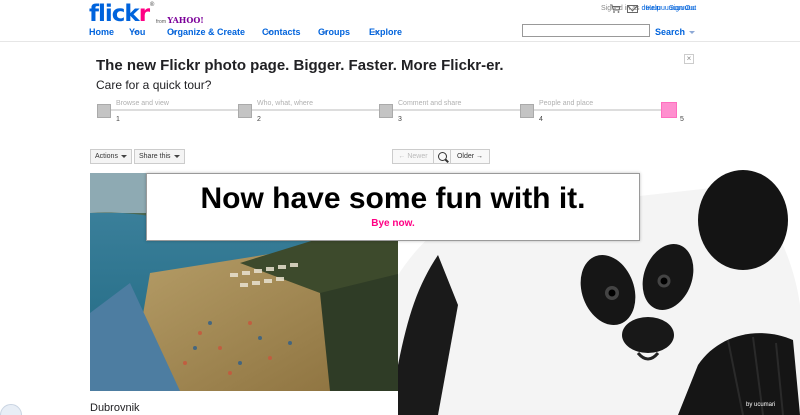 The height and width of the screenshot is (415, 800). I want to click on close-icon: ×, so click(689, 59).